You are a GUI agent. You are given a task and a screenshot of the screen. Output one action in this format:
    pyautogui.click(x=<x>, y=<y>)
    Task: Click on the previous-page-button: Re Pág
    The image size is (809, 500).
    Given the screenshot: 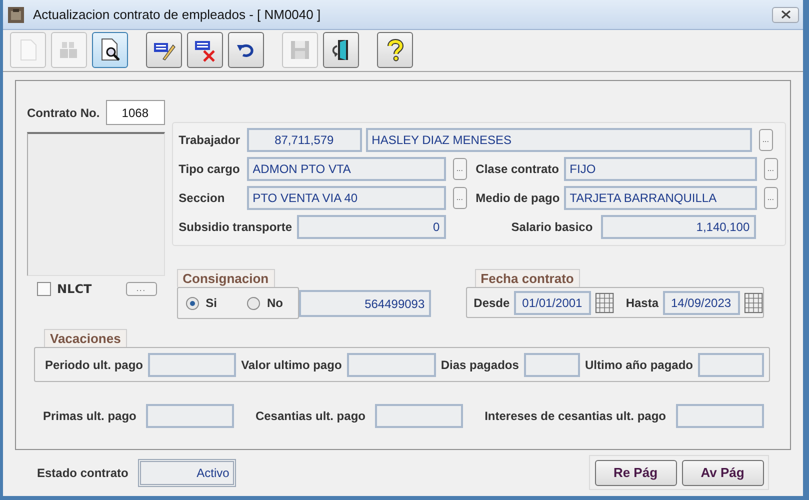 What is the action you would take?
    pyautogui.click(x=635, y=473)
    